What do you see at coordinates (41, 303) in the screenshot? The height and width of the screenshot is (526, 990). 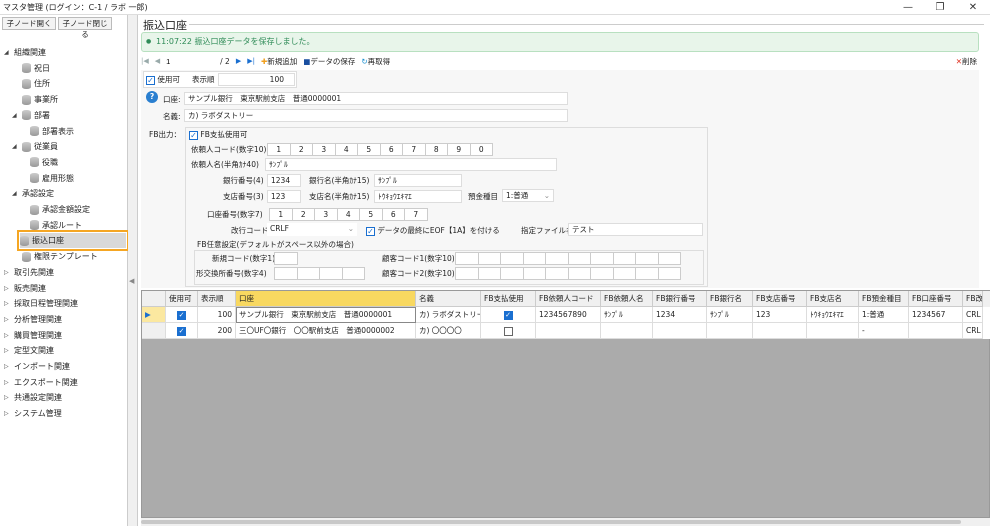 I see `sidebar-item: ▷ 採取日程管理関連` at bounding box center [41, 303].